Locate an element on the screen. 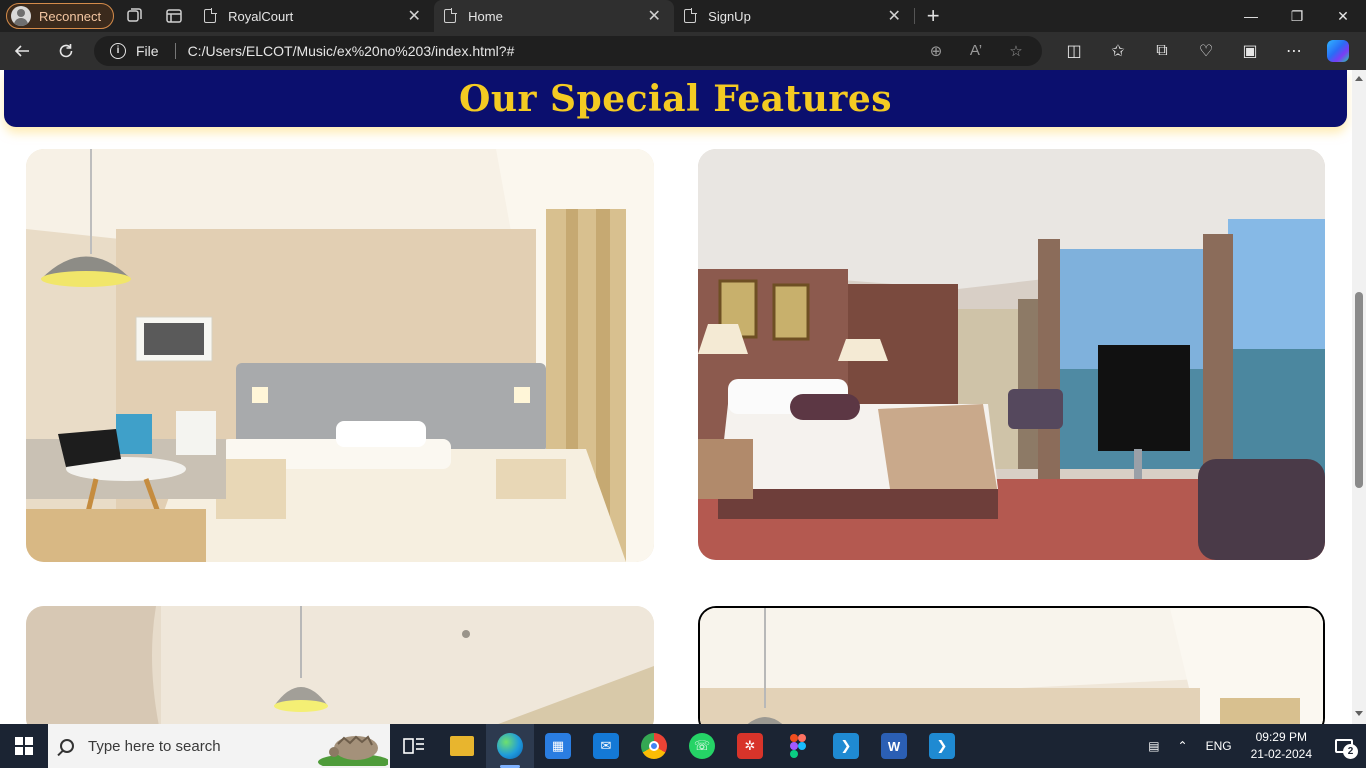  vscode-button-2: ❯ is located at coordinates (942, 746).